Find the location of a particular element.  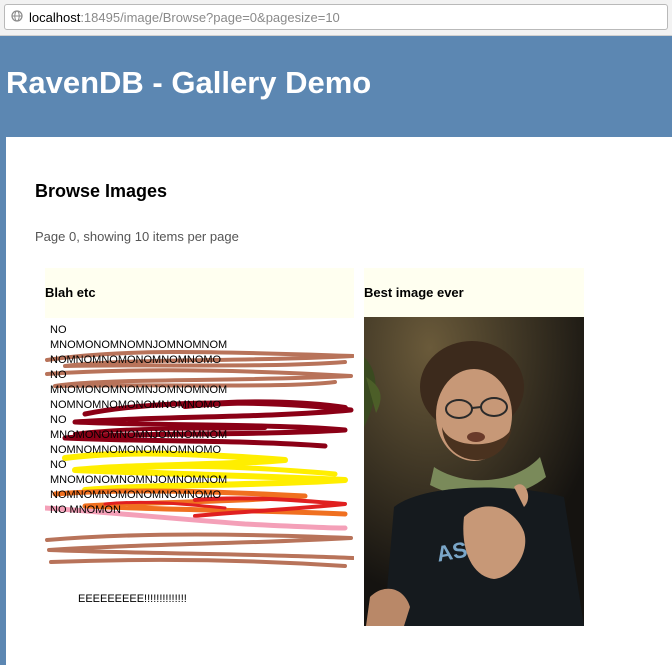

page-info: Page 0, showing 10 items per page is located at coordinates (137, 236).